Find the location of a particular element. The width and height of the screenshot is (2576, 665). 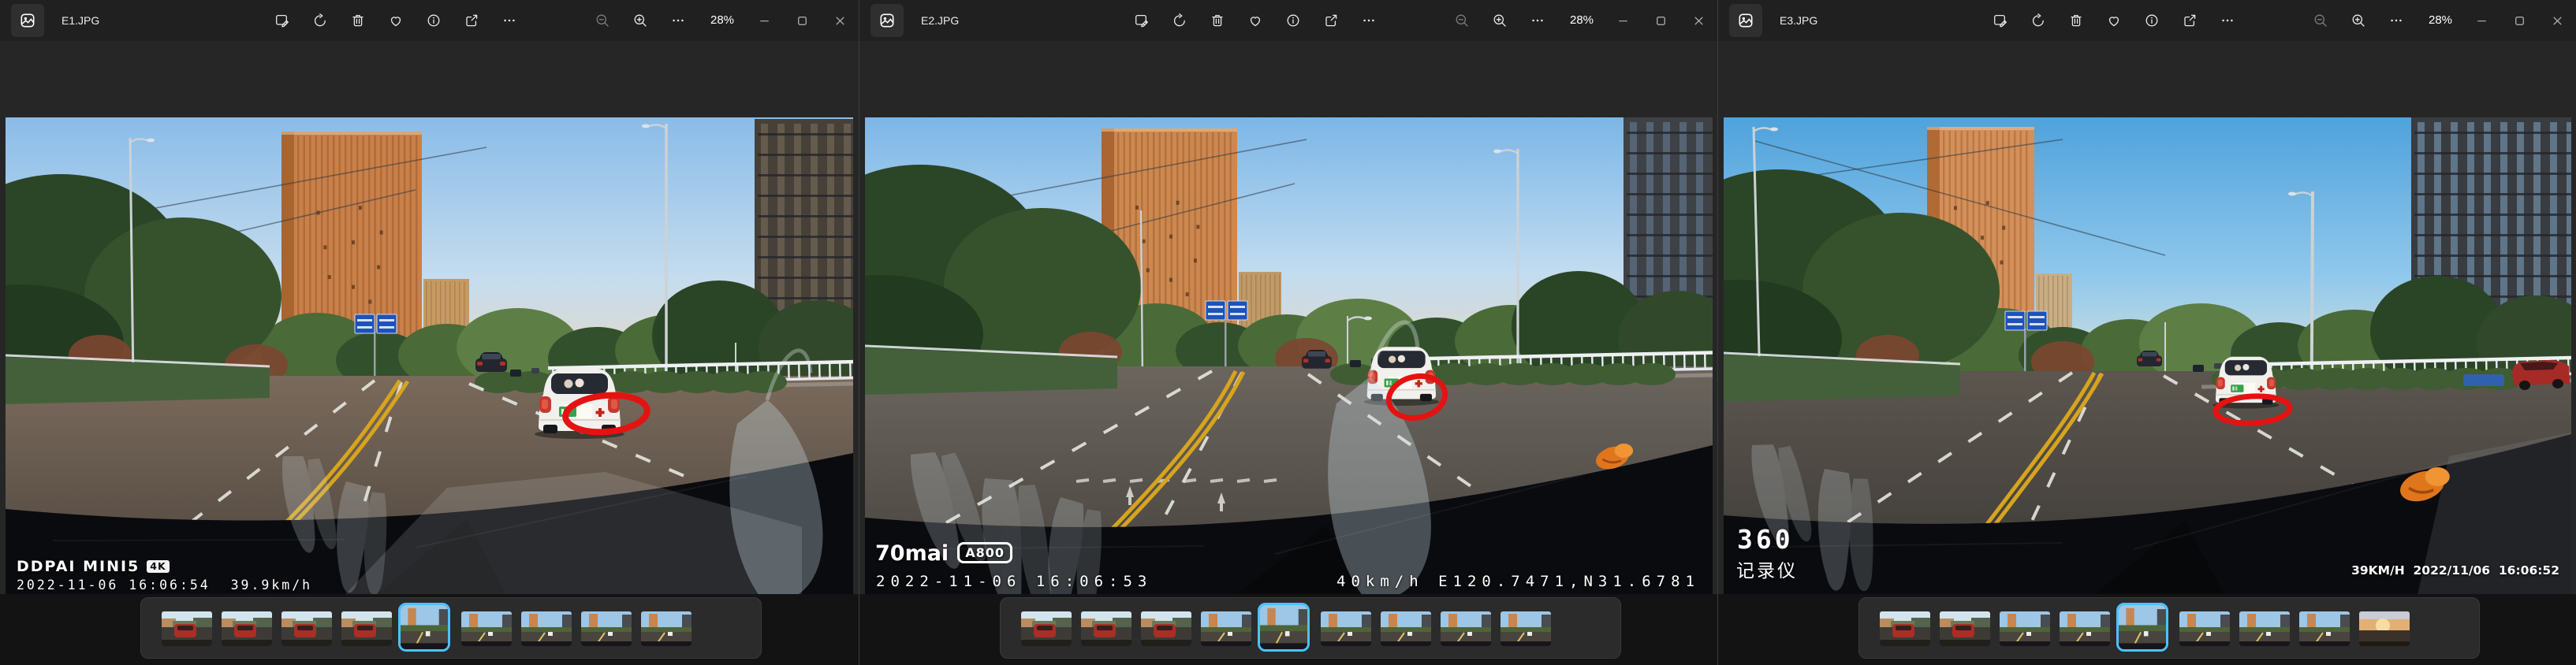

model-badge: A800 is located at coordinates (985, 552).